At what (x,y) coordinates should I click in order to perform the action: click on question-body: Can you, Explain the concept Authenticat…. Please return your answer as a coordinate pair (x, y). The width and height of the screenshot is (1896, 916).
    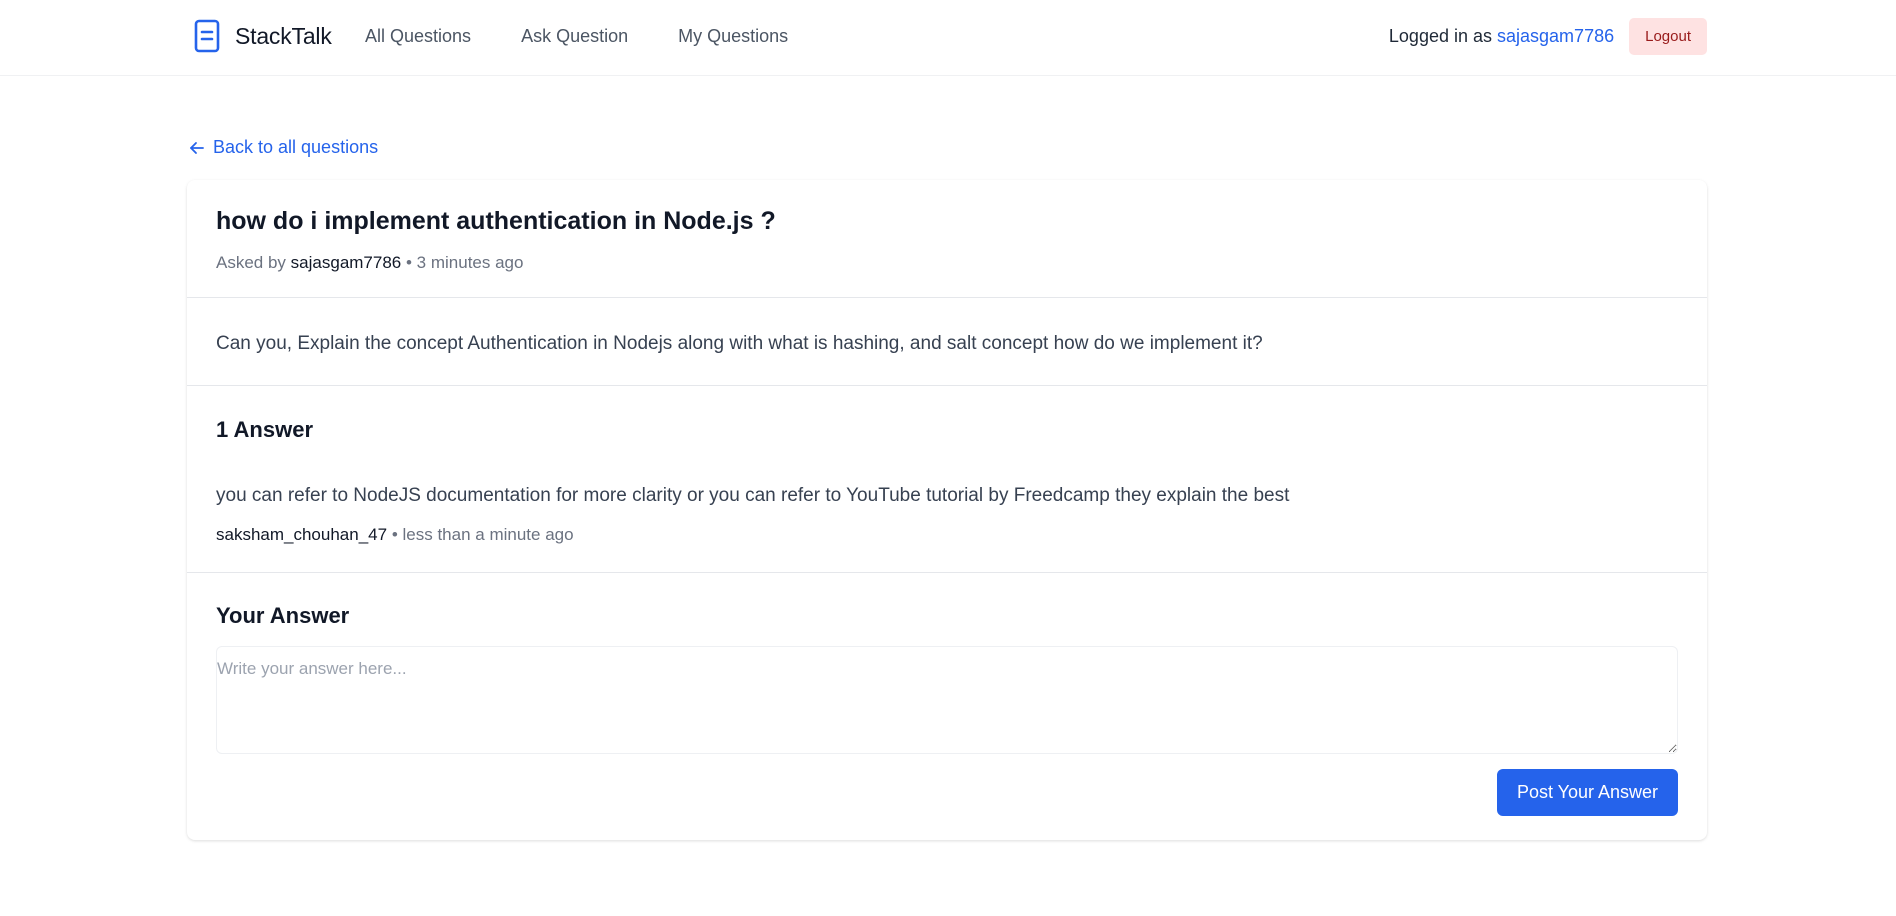
    Looking at the image, I should click on (739, 343).